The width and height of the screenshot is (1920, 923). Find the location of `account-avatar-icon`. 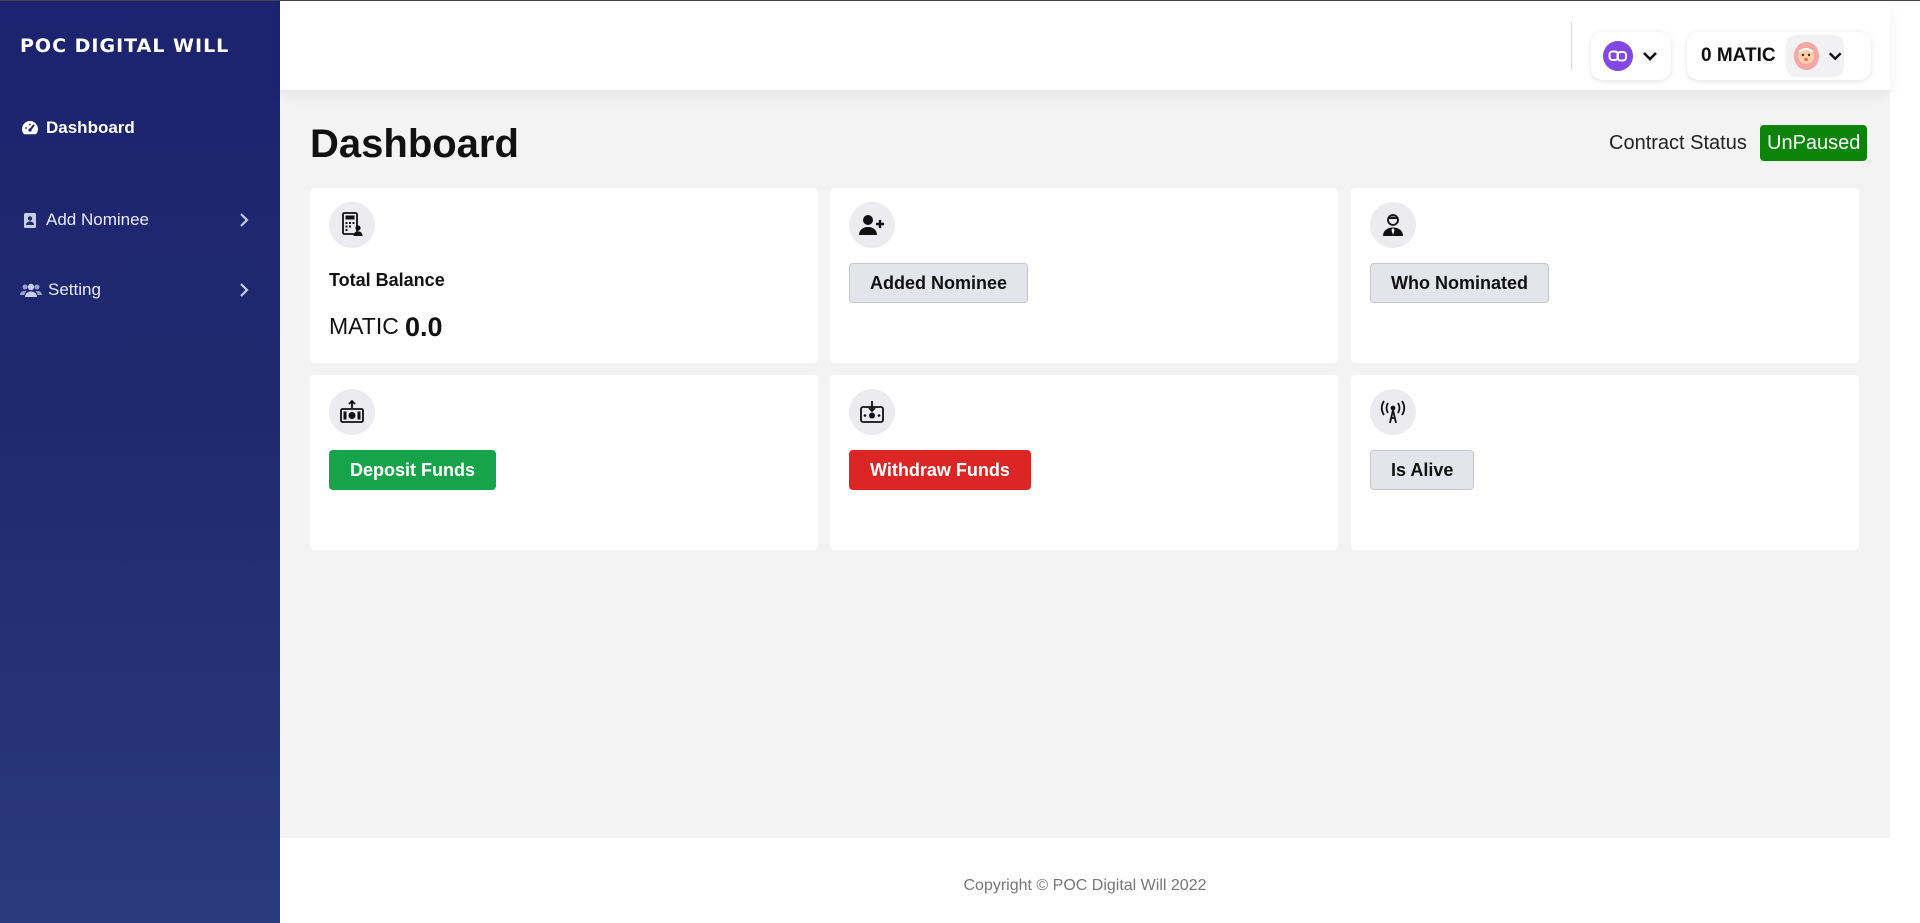

account-avatar-icon is located at coordinates (1806, 56).